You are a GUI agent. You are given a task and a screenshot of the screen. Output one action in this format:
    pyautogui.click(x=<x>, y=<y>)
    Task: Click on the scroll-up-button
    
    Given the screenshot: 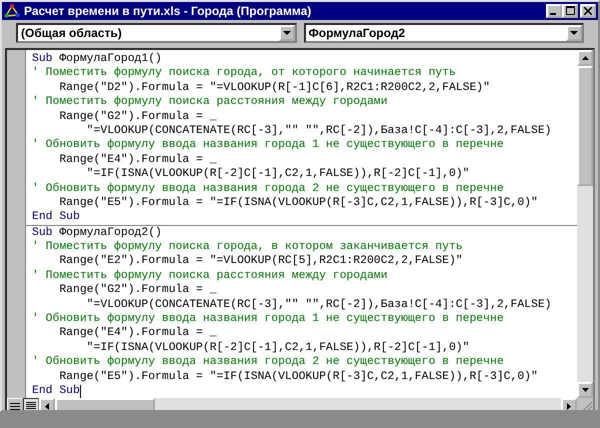 What is the action you would take?
    pyautogui.click(x=585, y=58)
    